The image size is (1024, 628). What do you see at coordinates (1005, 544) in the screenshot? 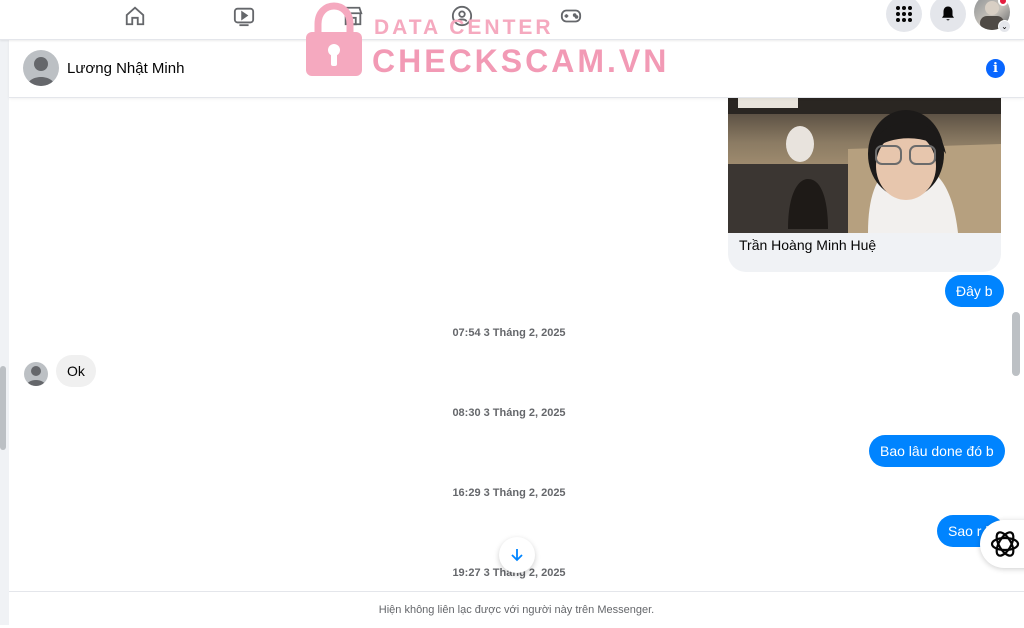
I see `assistant-logo-icon` at bounding box center [1005, 544].